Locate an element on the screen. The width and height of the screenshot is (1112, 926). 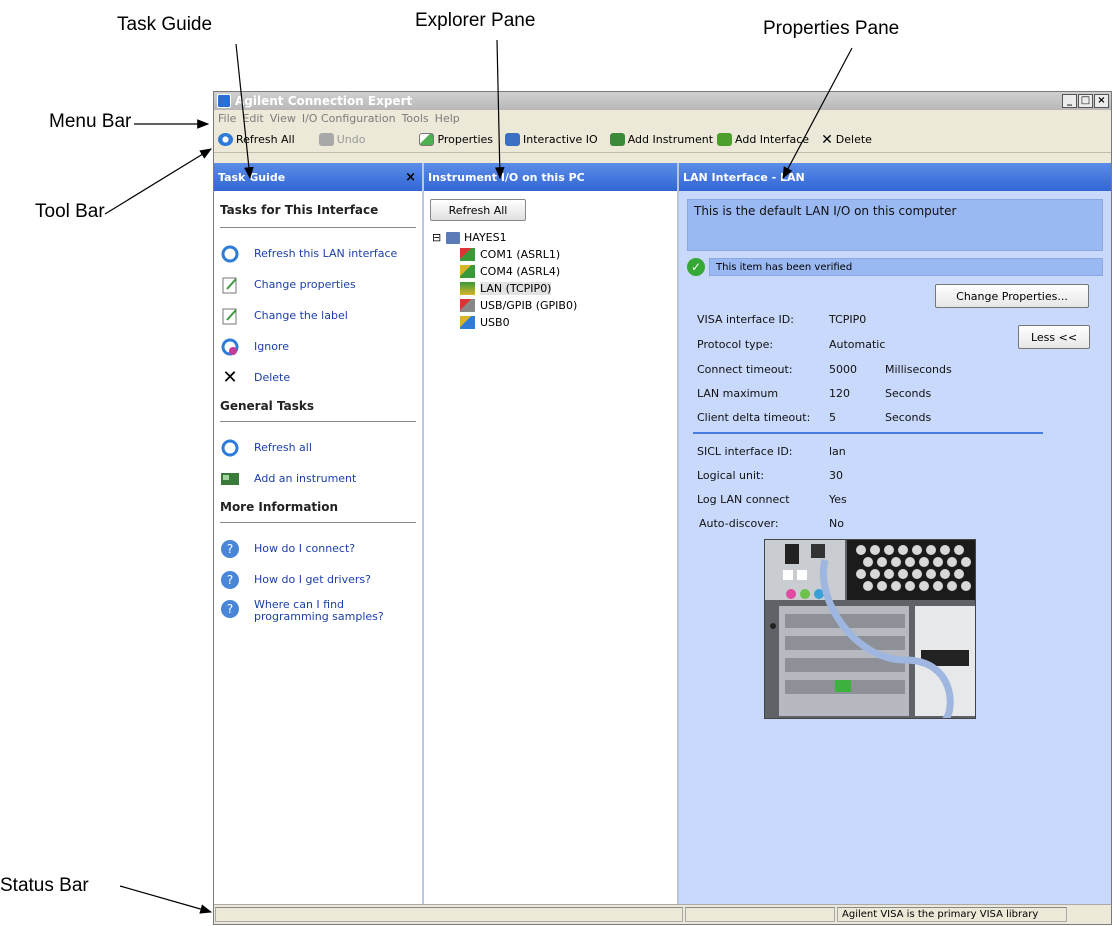
section-heading: More Information is located at coordinates (279, 507).